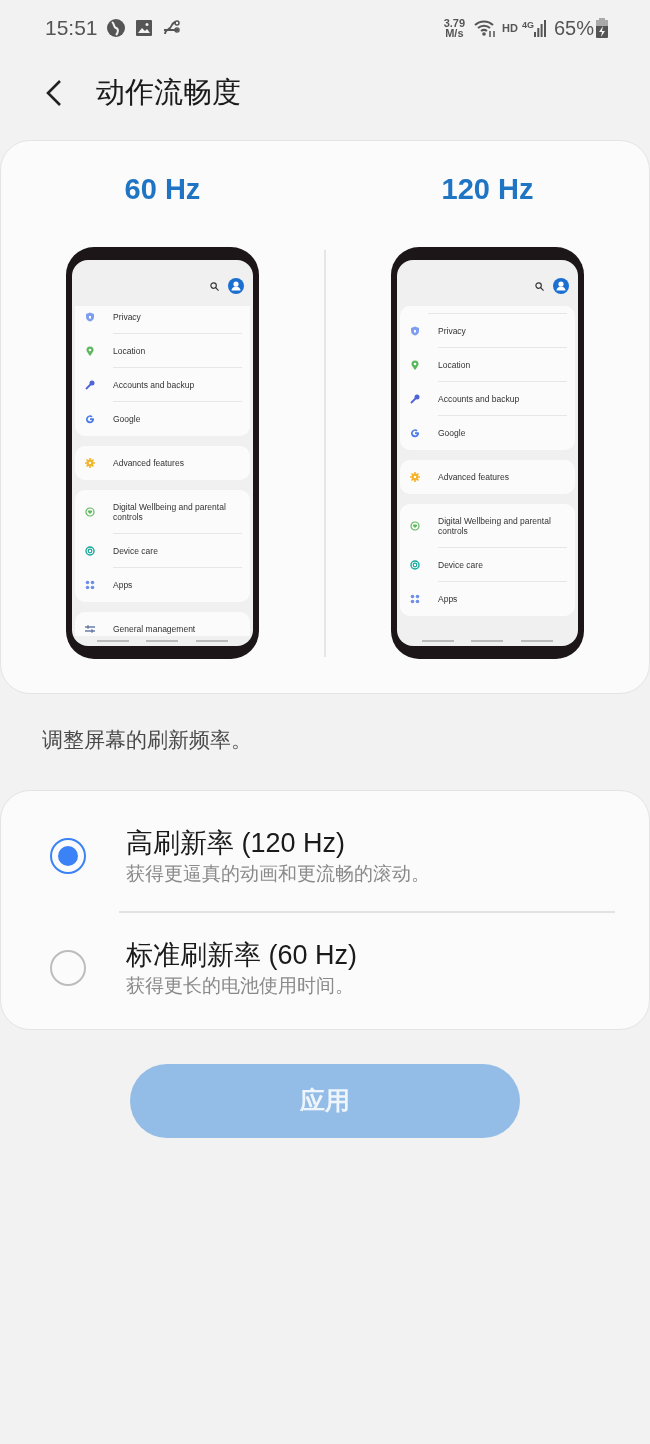  What do you see at coordinates (602, 28) in the screenshot?
I see `battery-icon` at bounding box center [602, 28].